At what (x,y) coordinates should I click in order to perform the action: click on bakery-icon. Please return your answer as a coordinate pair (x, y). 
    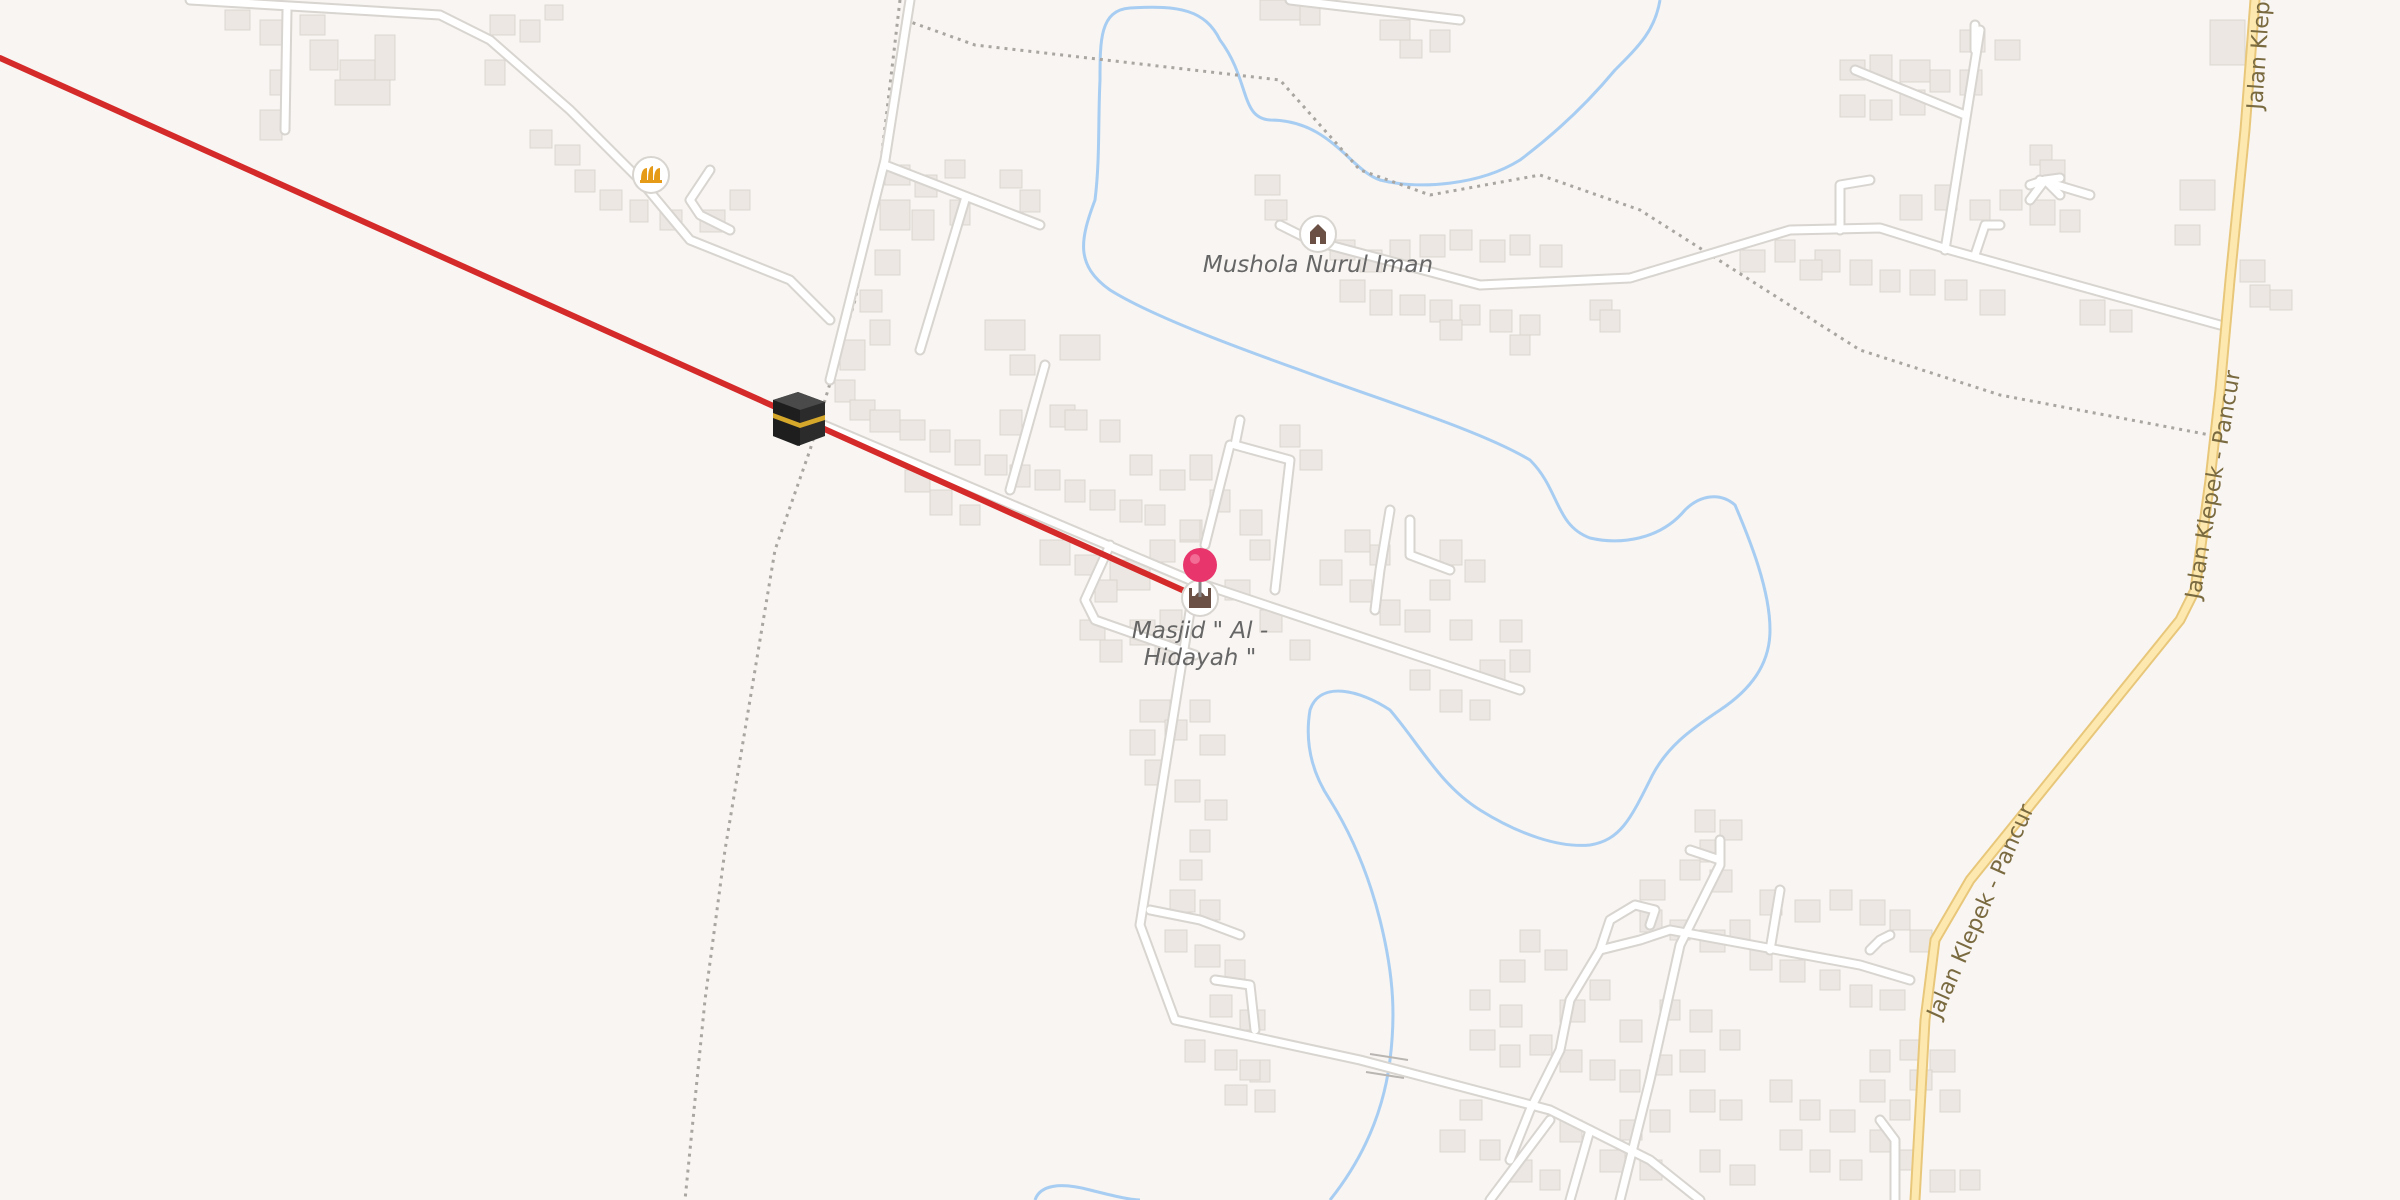
    Looking at the image, I should click on (651, 175).